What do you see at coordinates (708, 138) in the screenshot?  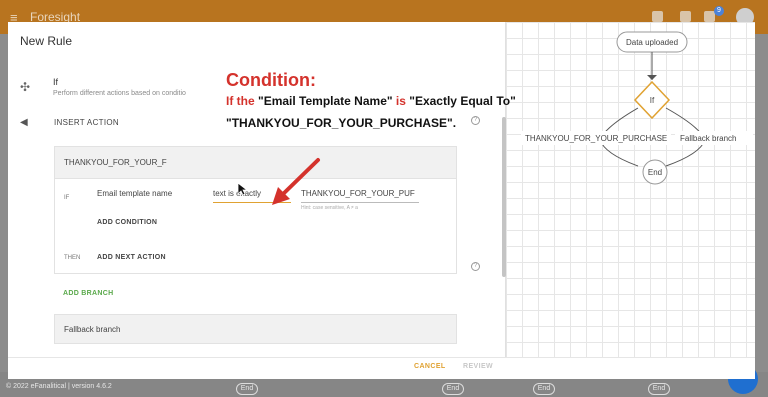 I see `right-branch-label: Fallback branch` at bounding box center [708, 138].